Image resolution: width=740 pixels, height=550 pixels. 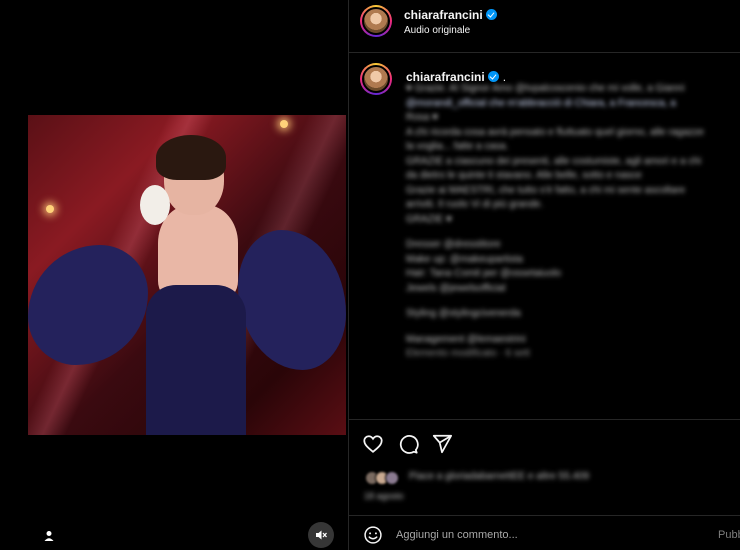 I want to click on mute-button, so click(x=321, y=535).